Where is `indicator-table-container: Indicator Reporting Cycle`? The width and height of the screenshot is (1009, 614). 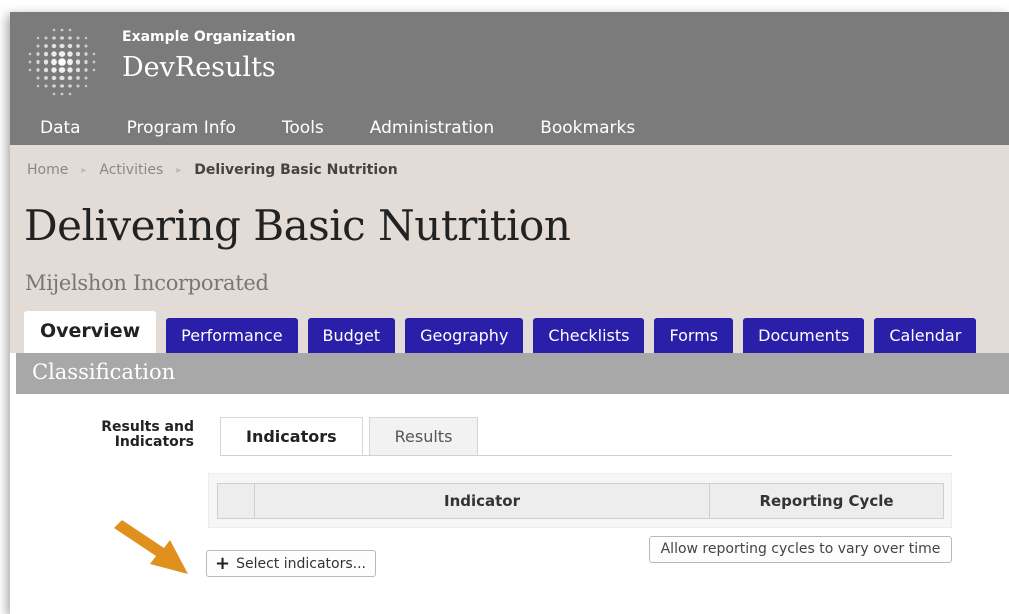
indicator-table-container: Indicator Reporting Cycle is located at coordinates (580, 500).